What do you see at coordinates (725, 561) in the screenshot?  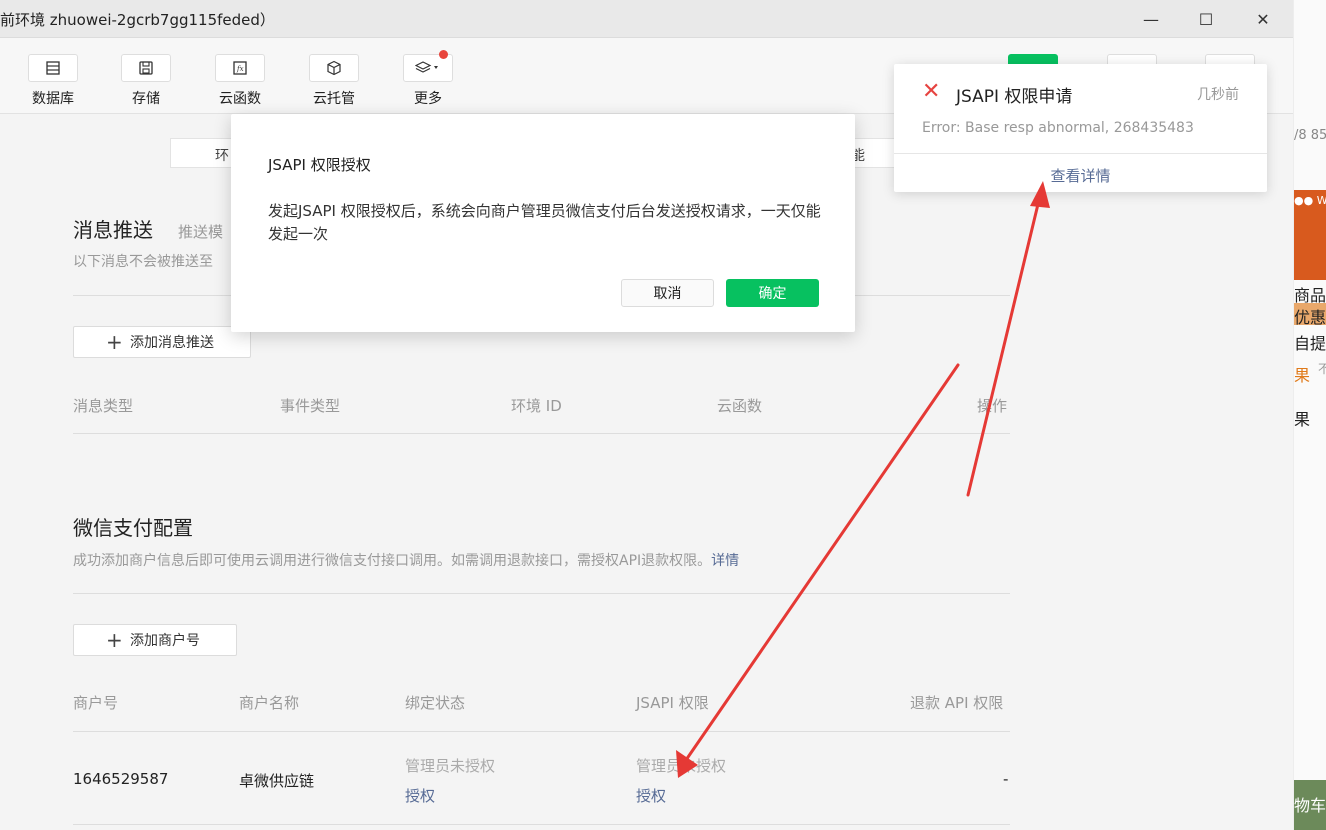 I see `details-link: 详情` at bounding box center [725, 561].